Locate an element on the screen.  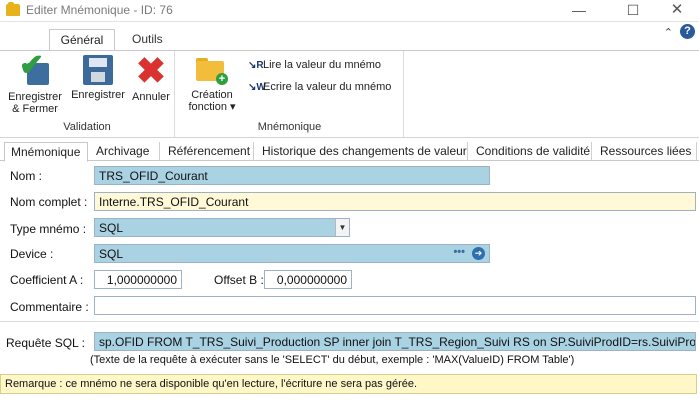
ribbon-tab-general: Général is located at coordinates (82, 39).